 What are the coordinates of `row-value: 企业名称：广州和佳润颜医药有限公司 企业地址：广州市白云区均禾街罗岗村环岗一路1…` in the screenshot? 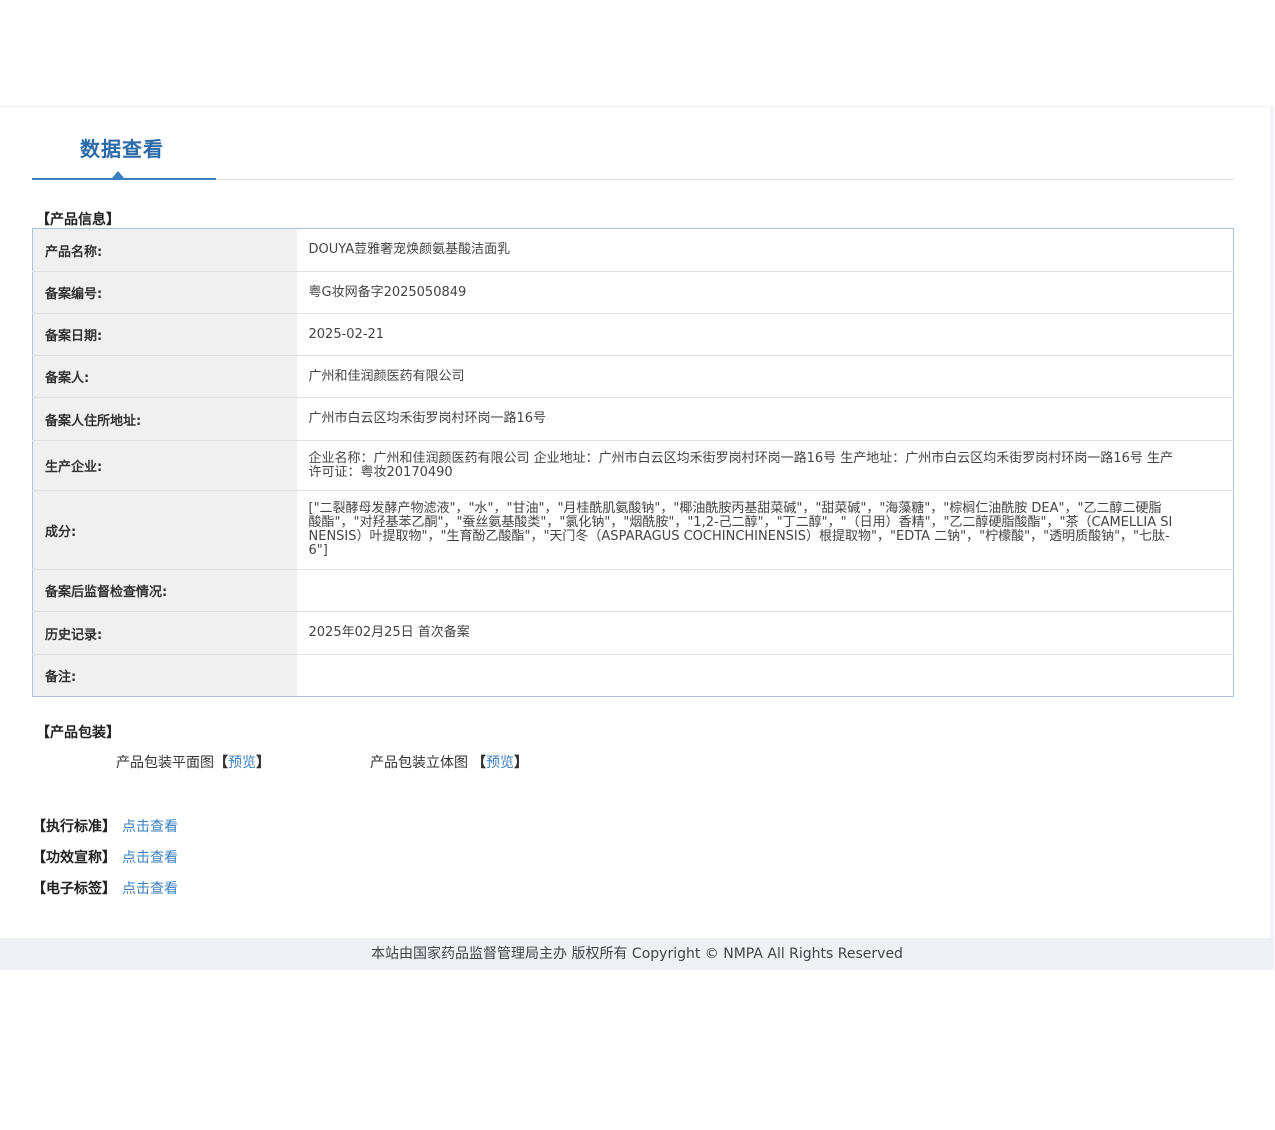 It's located at (765, 465).